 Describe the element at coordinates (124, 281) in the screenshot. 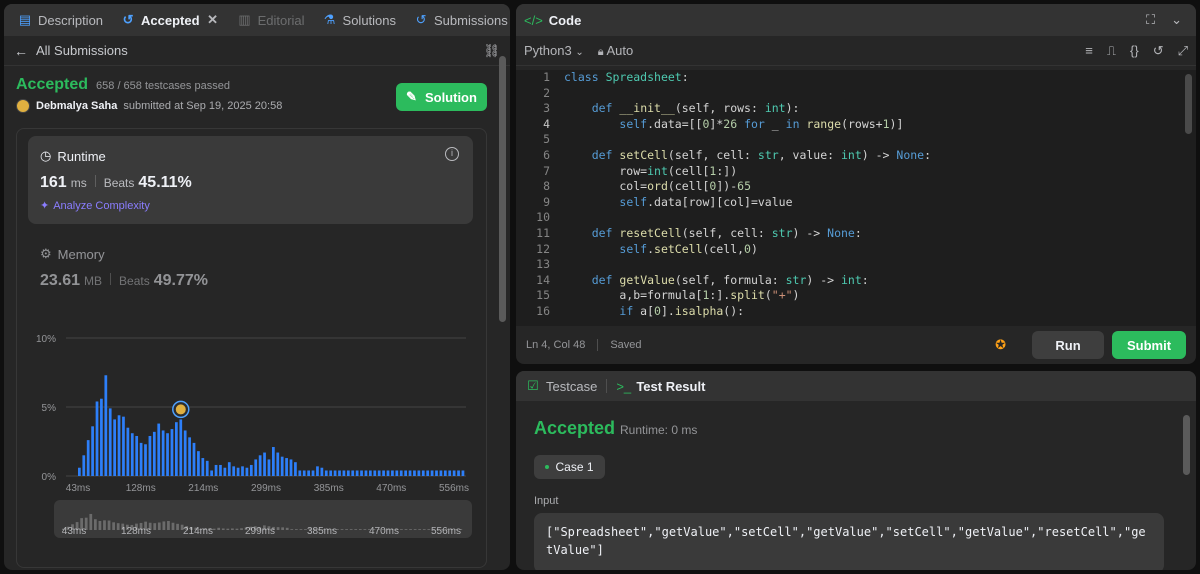

I see `memory-value-row: 23.61 MB Beats 49.77%` at that location.